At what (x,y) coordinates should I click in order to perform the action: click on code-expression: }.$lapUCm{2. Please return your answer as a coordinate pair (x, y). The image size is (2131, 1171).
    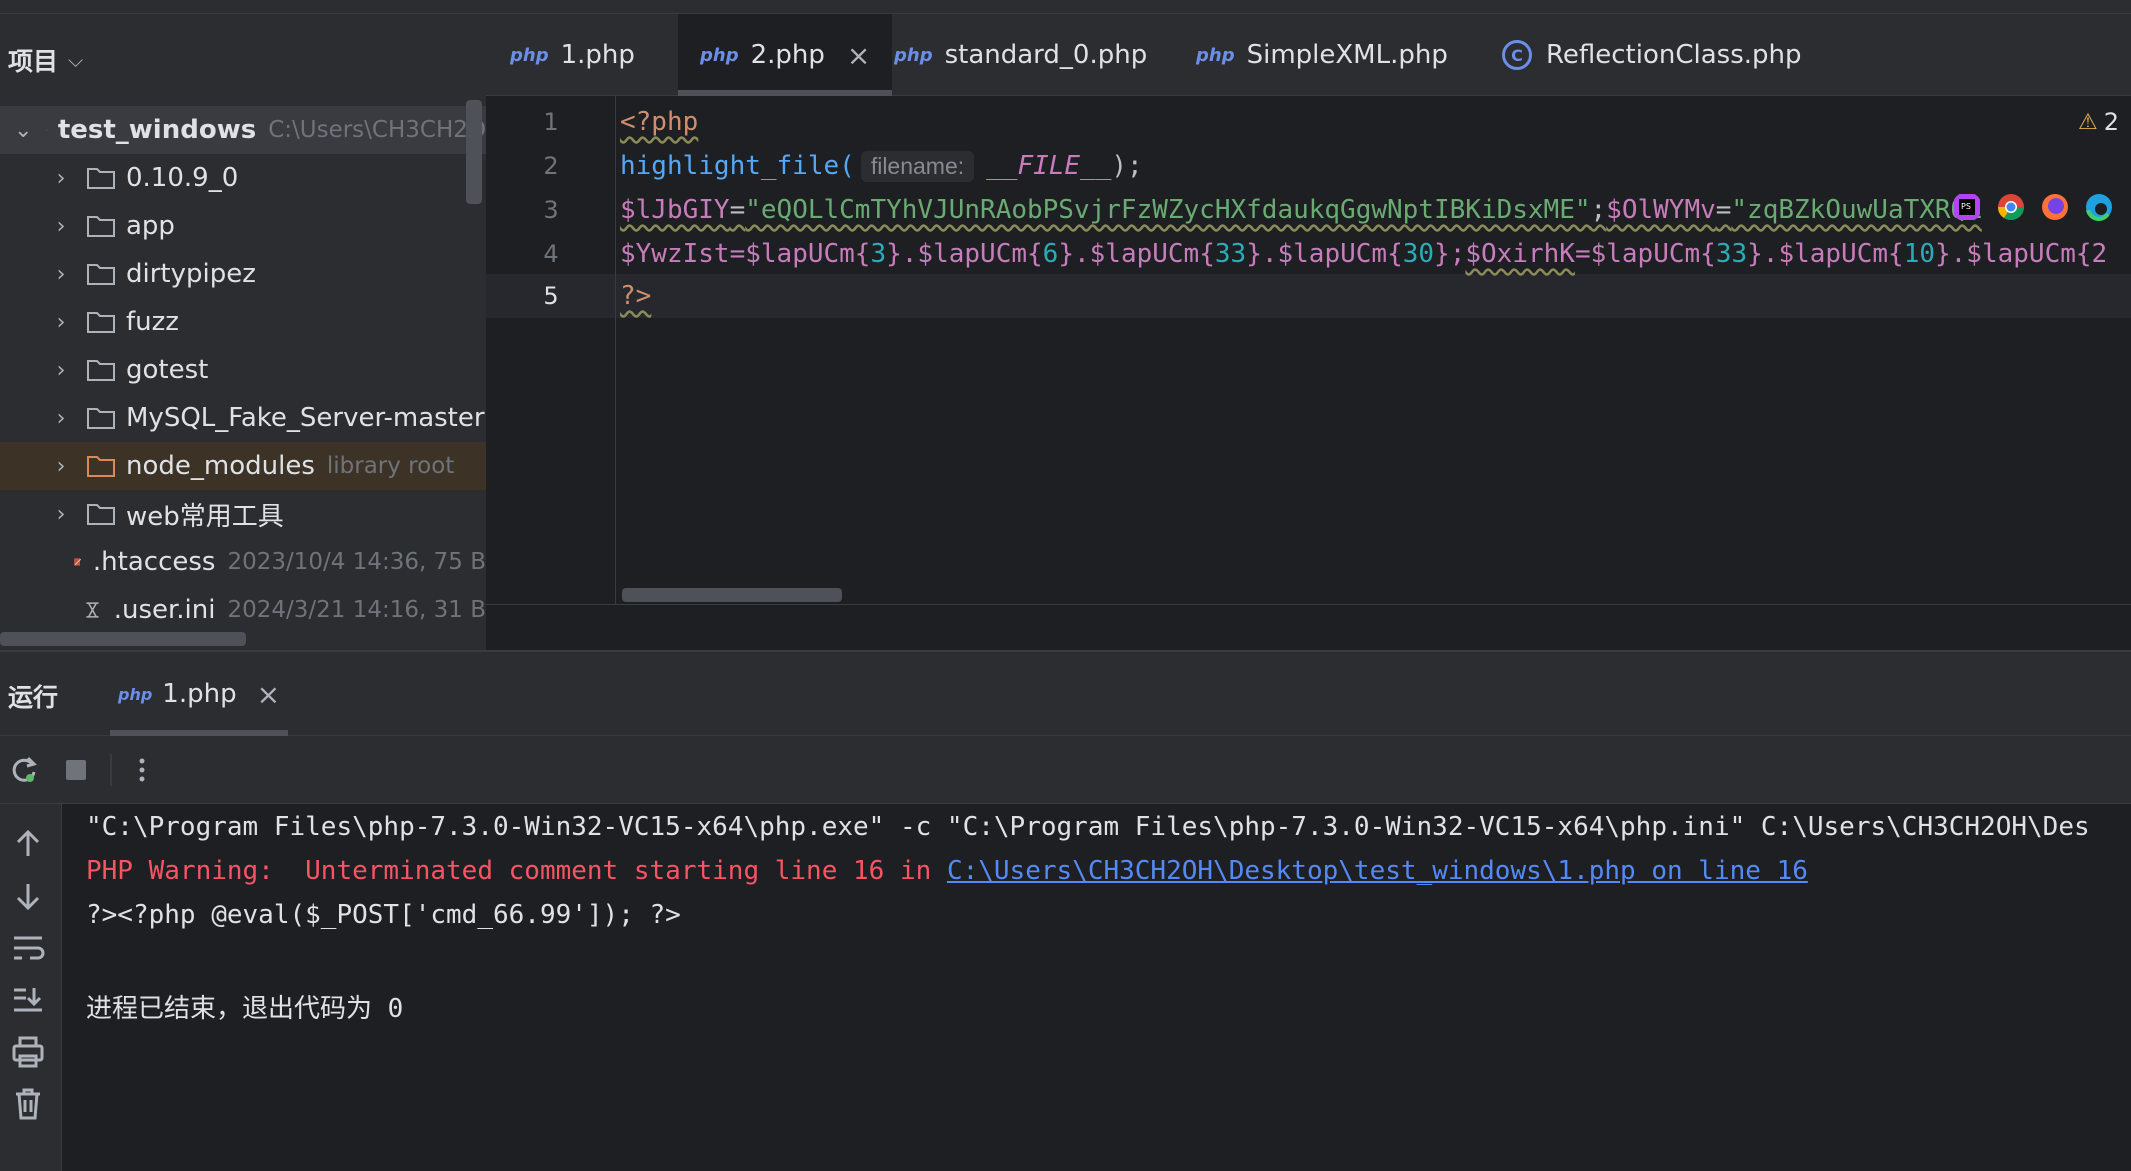
    Looking at the image, I should click on (2021, 254).